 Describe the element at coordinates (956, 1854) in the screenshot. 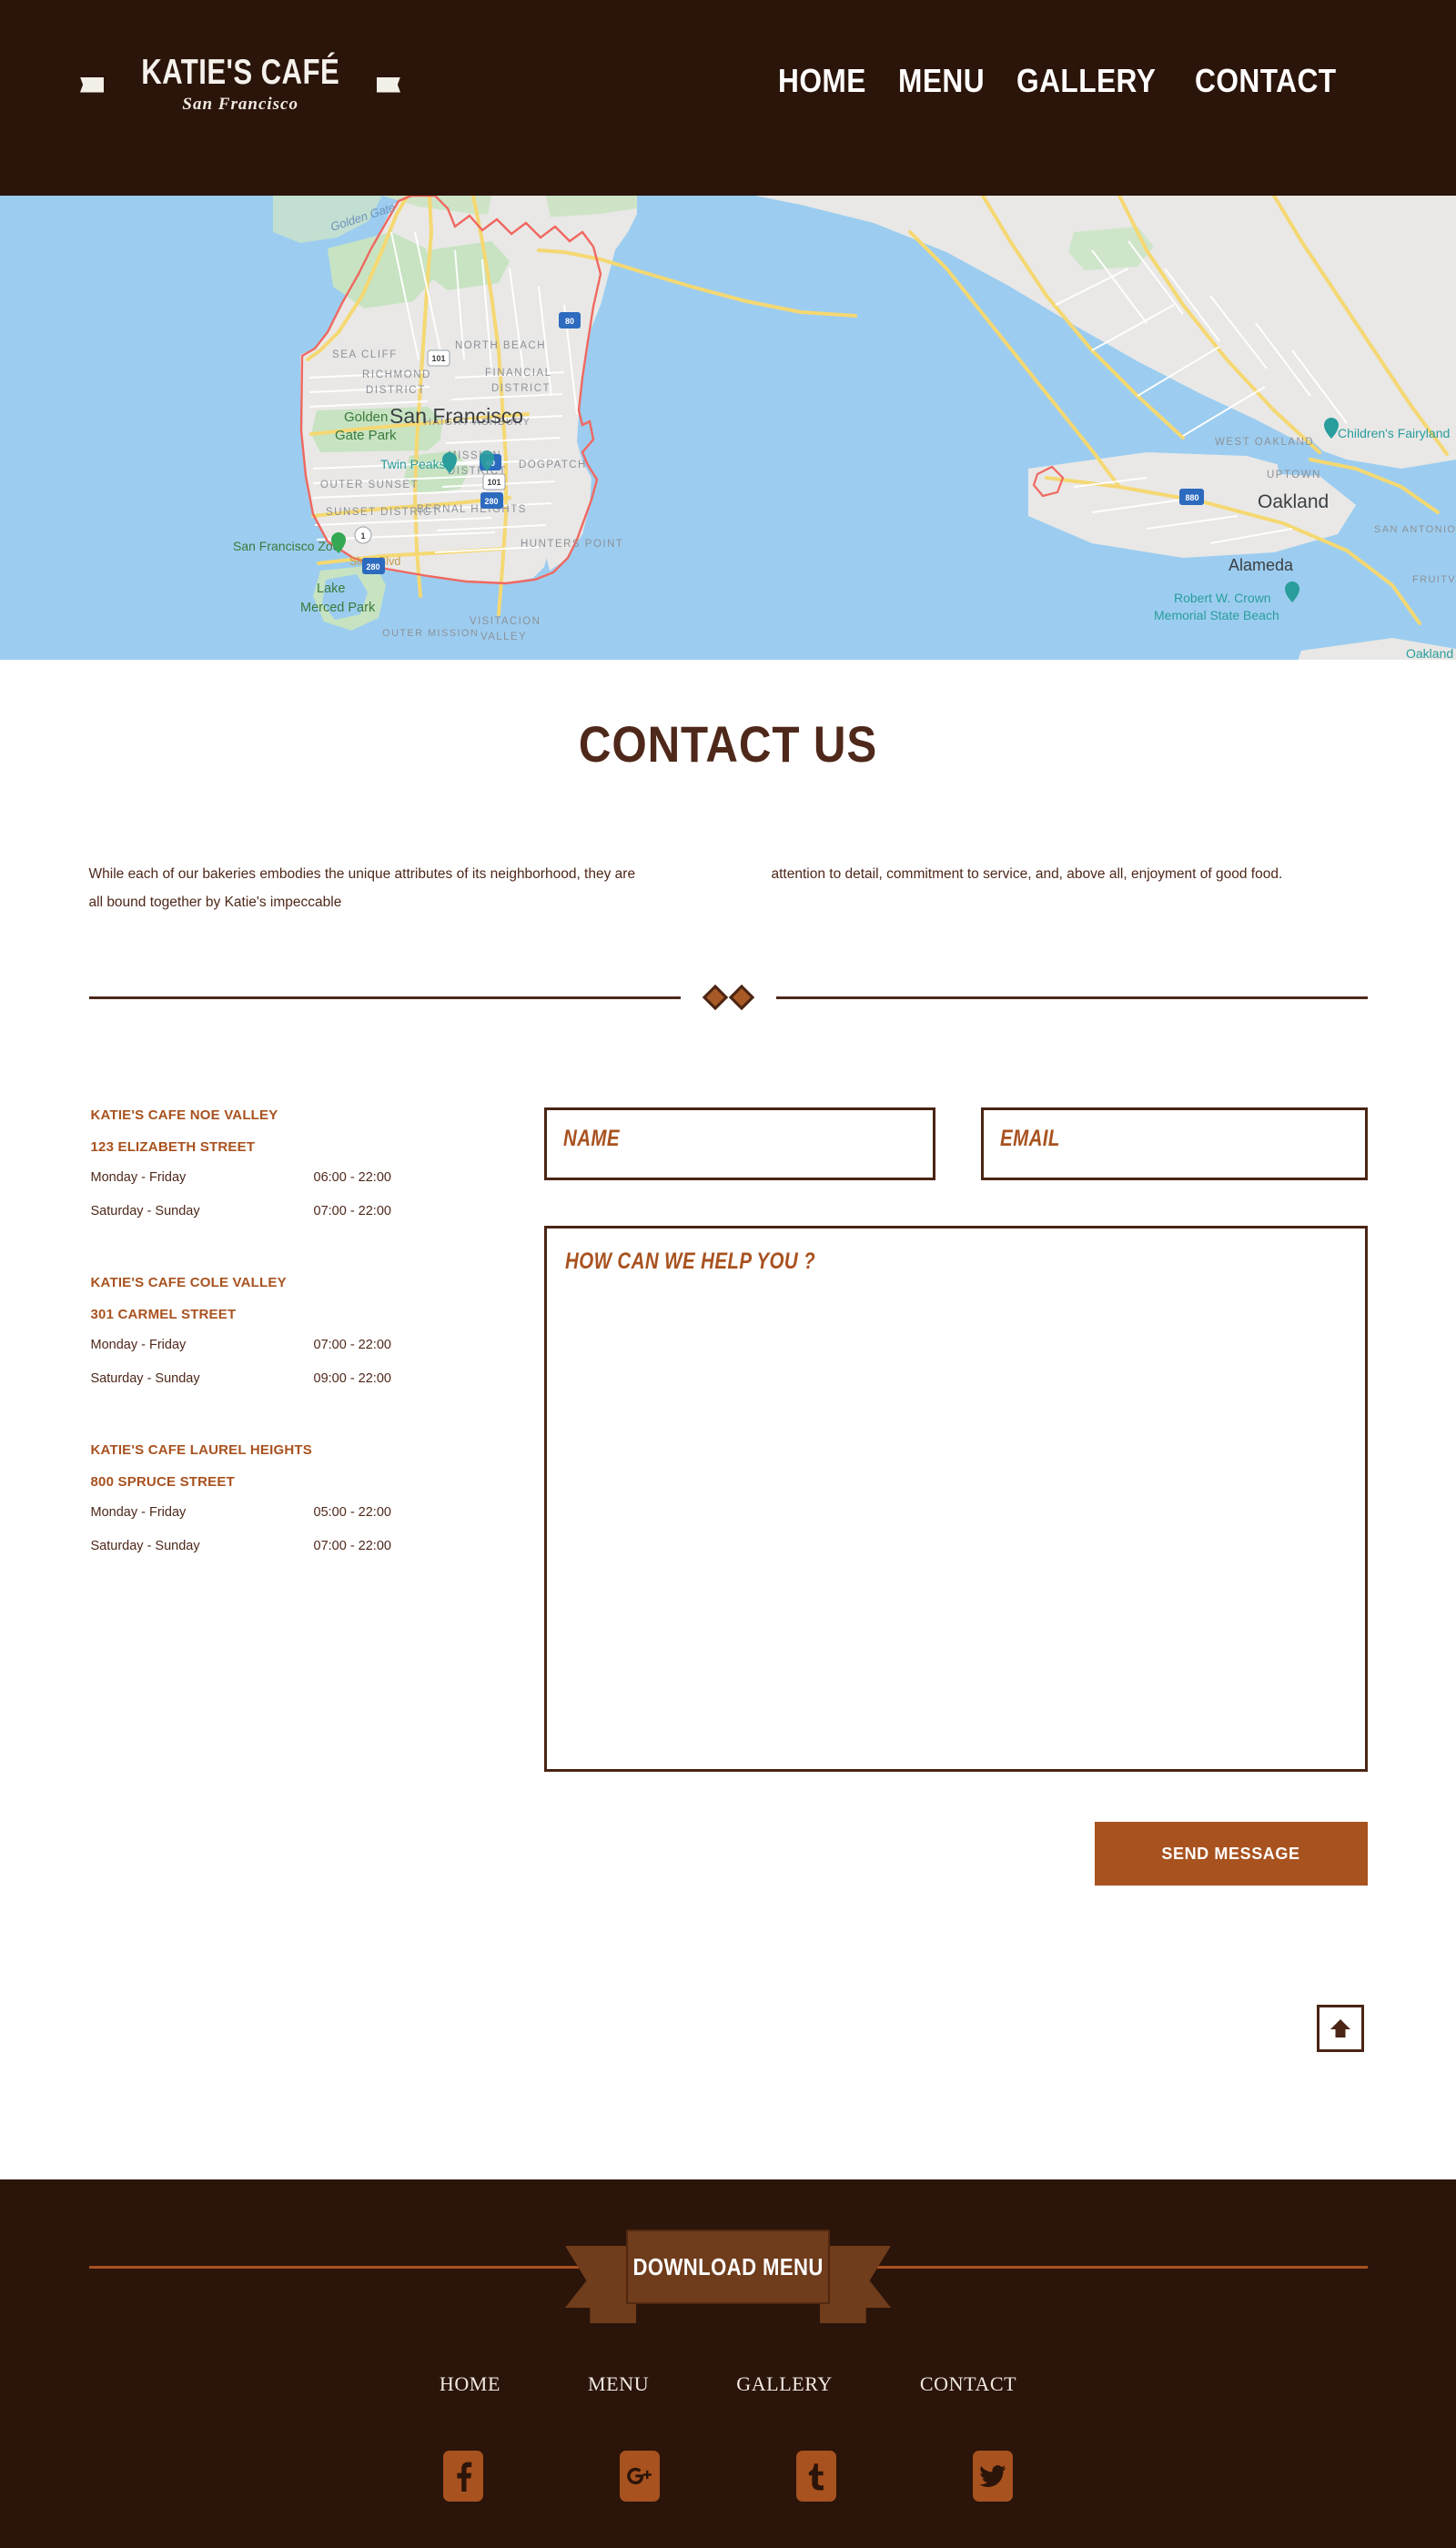

I see `form-actions: SEND MESSAGE` at that location.